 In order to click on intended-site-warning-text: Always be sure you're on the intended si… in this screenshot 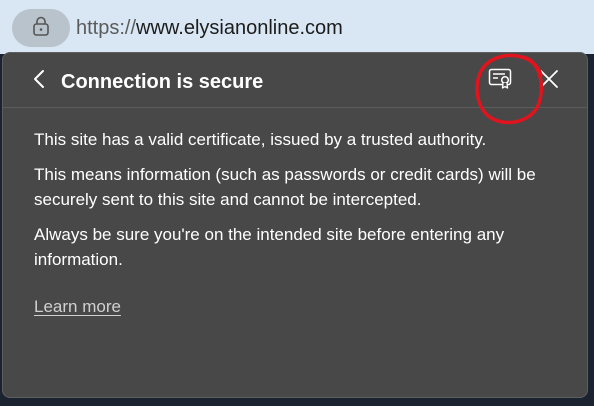, I will do `click(269, 247)`.